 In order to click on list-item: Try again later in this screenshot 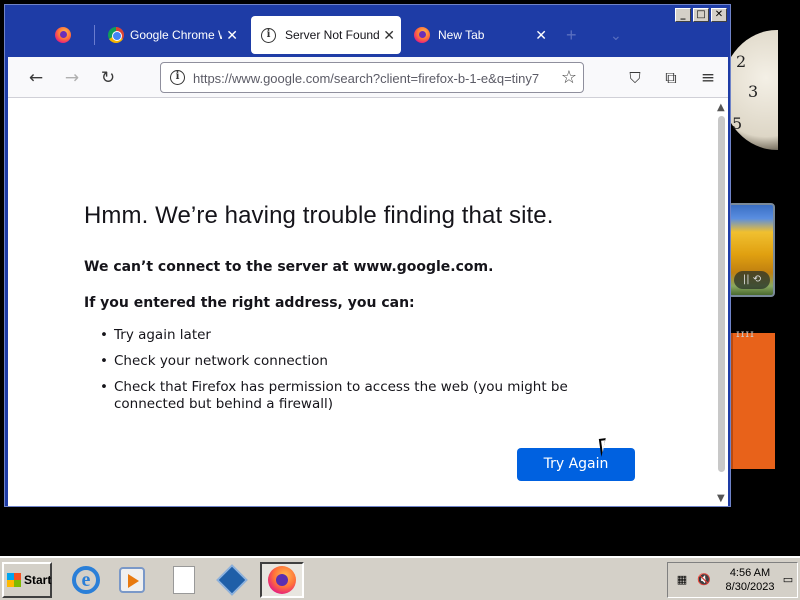, I will do `click(370, 335)`.